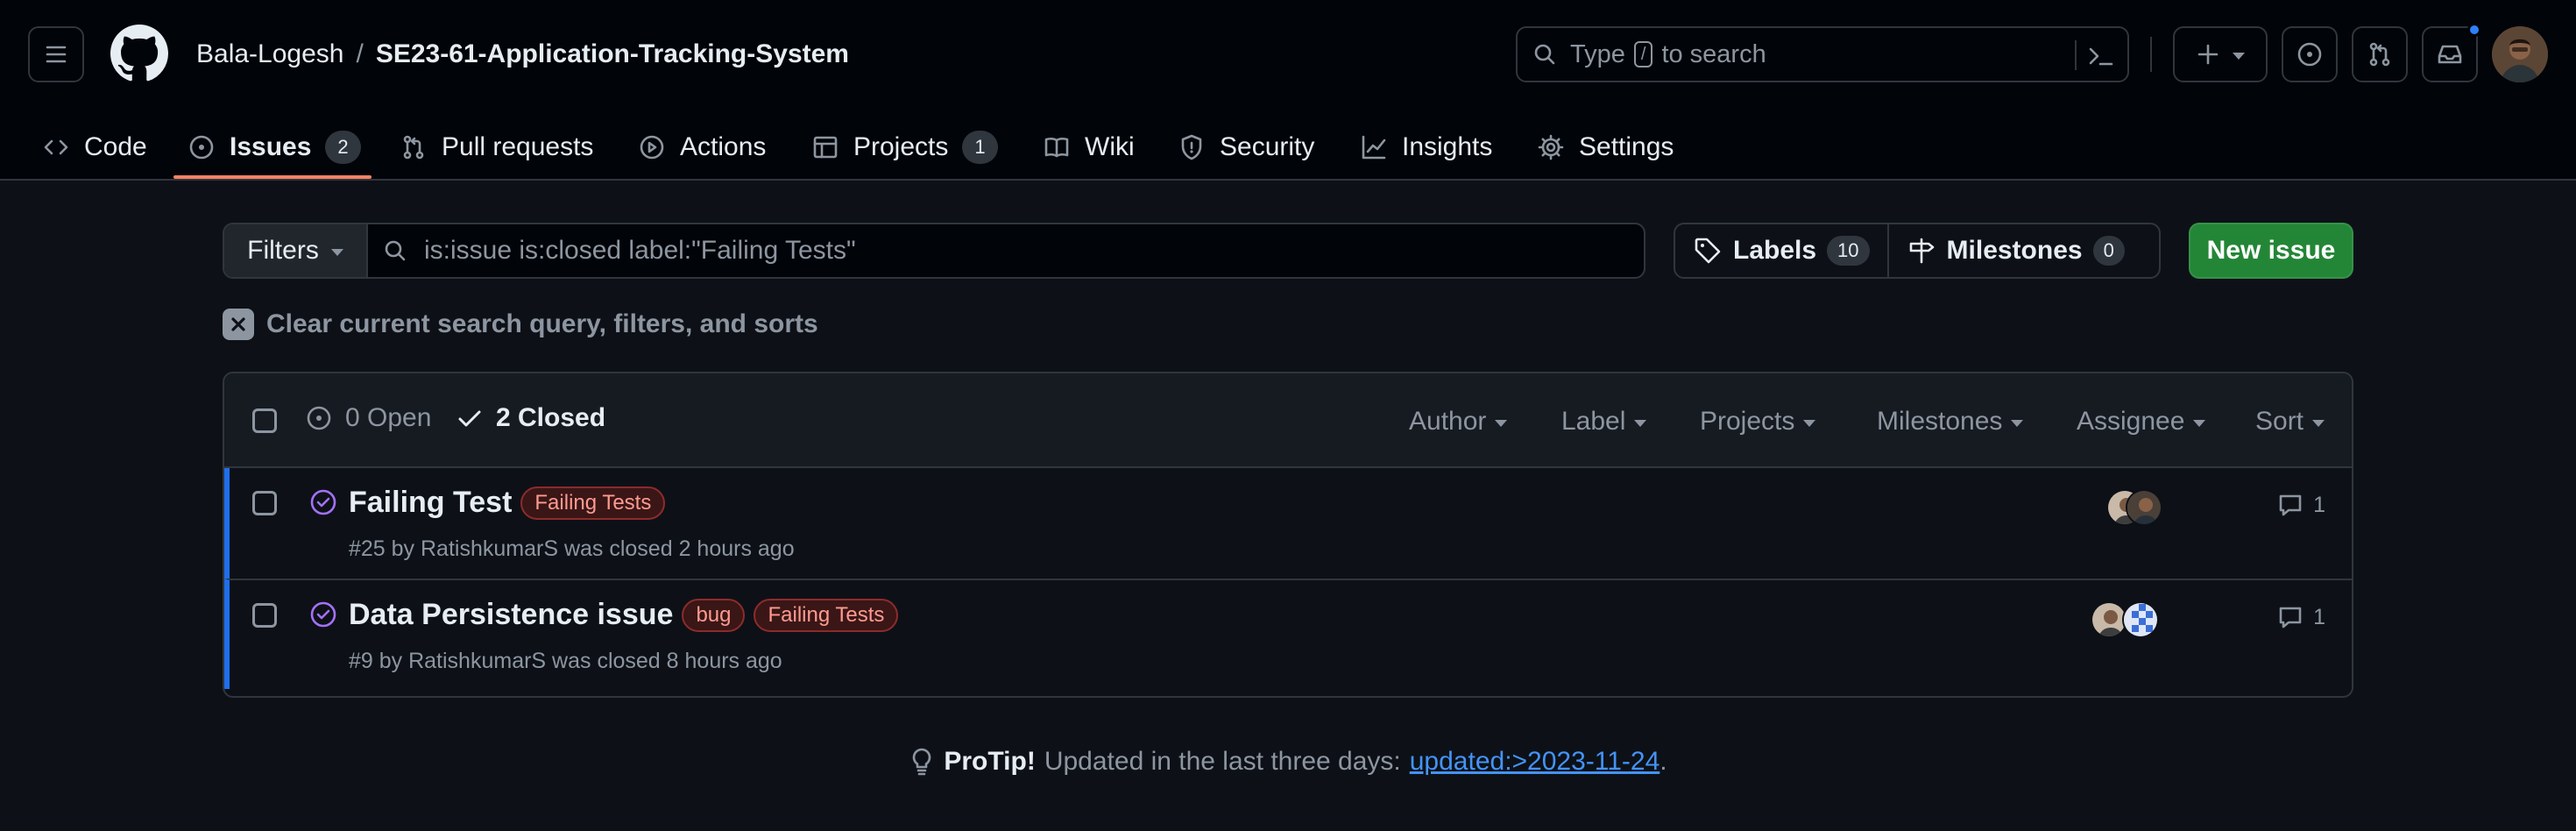 This screenshot has height=831, width=2576. I want to click on issue-closed-icon, so click(323, 614).